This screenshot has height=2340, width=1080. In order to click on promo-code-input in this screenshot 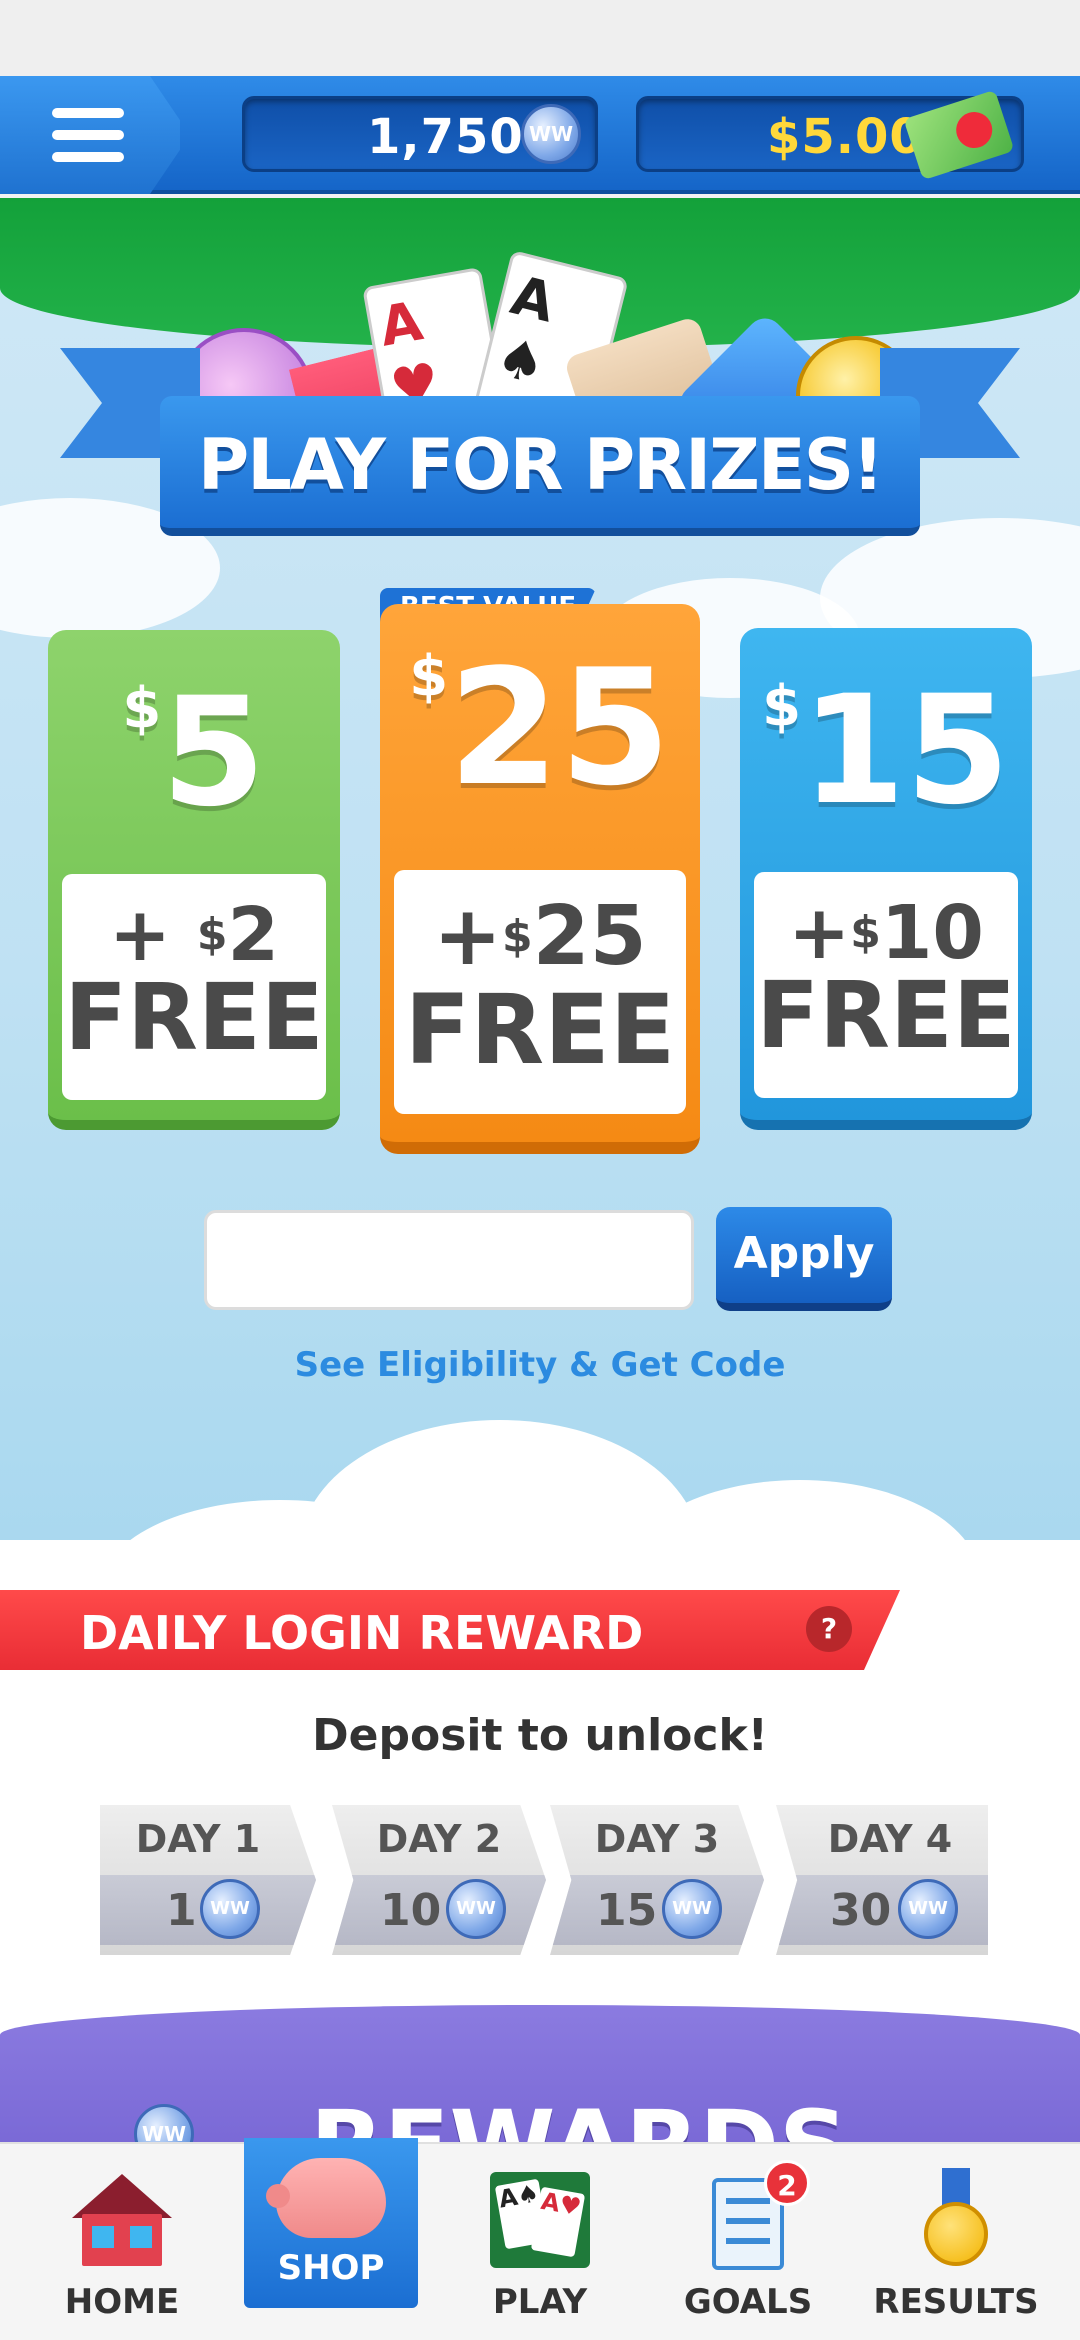, I will do `click(449, 1260)`.